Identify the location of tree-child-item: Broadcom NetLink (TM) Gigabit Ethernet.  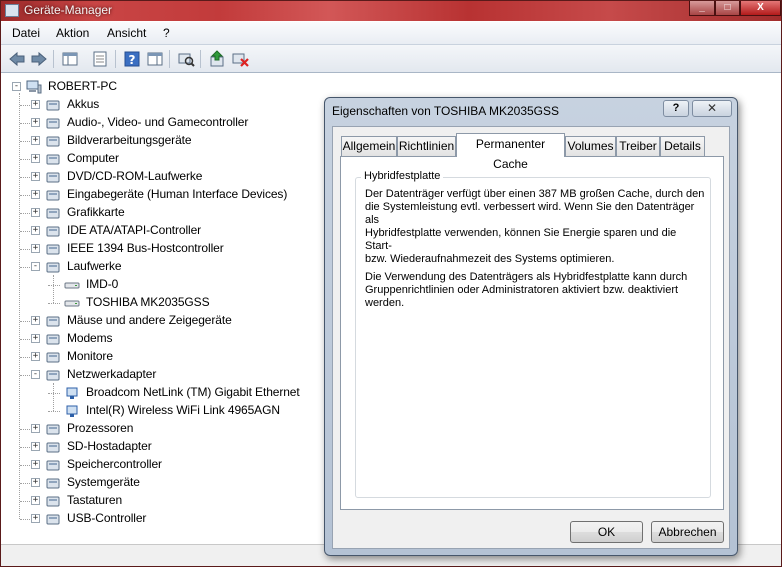
(164, 393).